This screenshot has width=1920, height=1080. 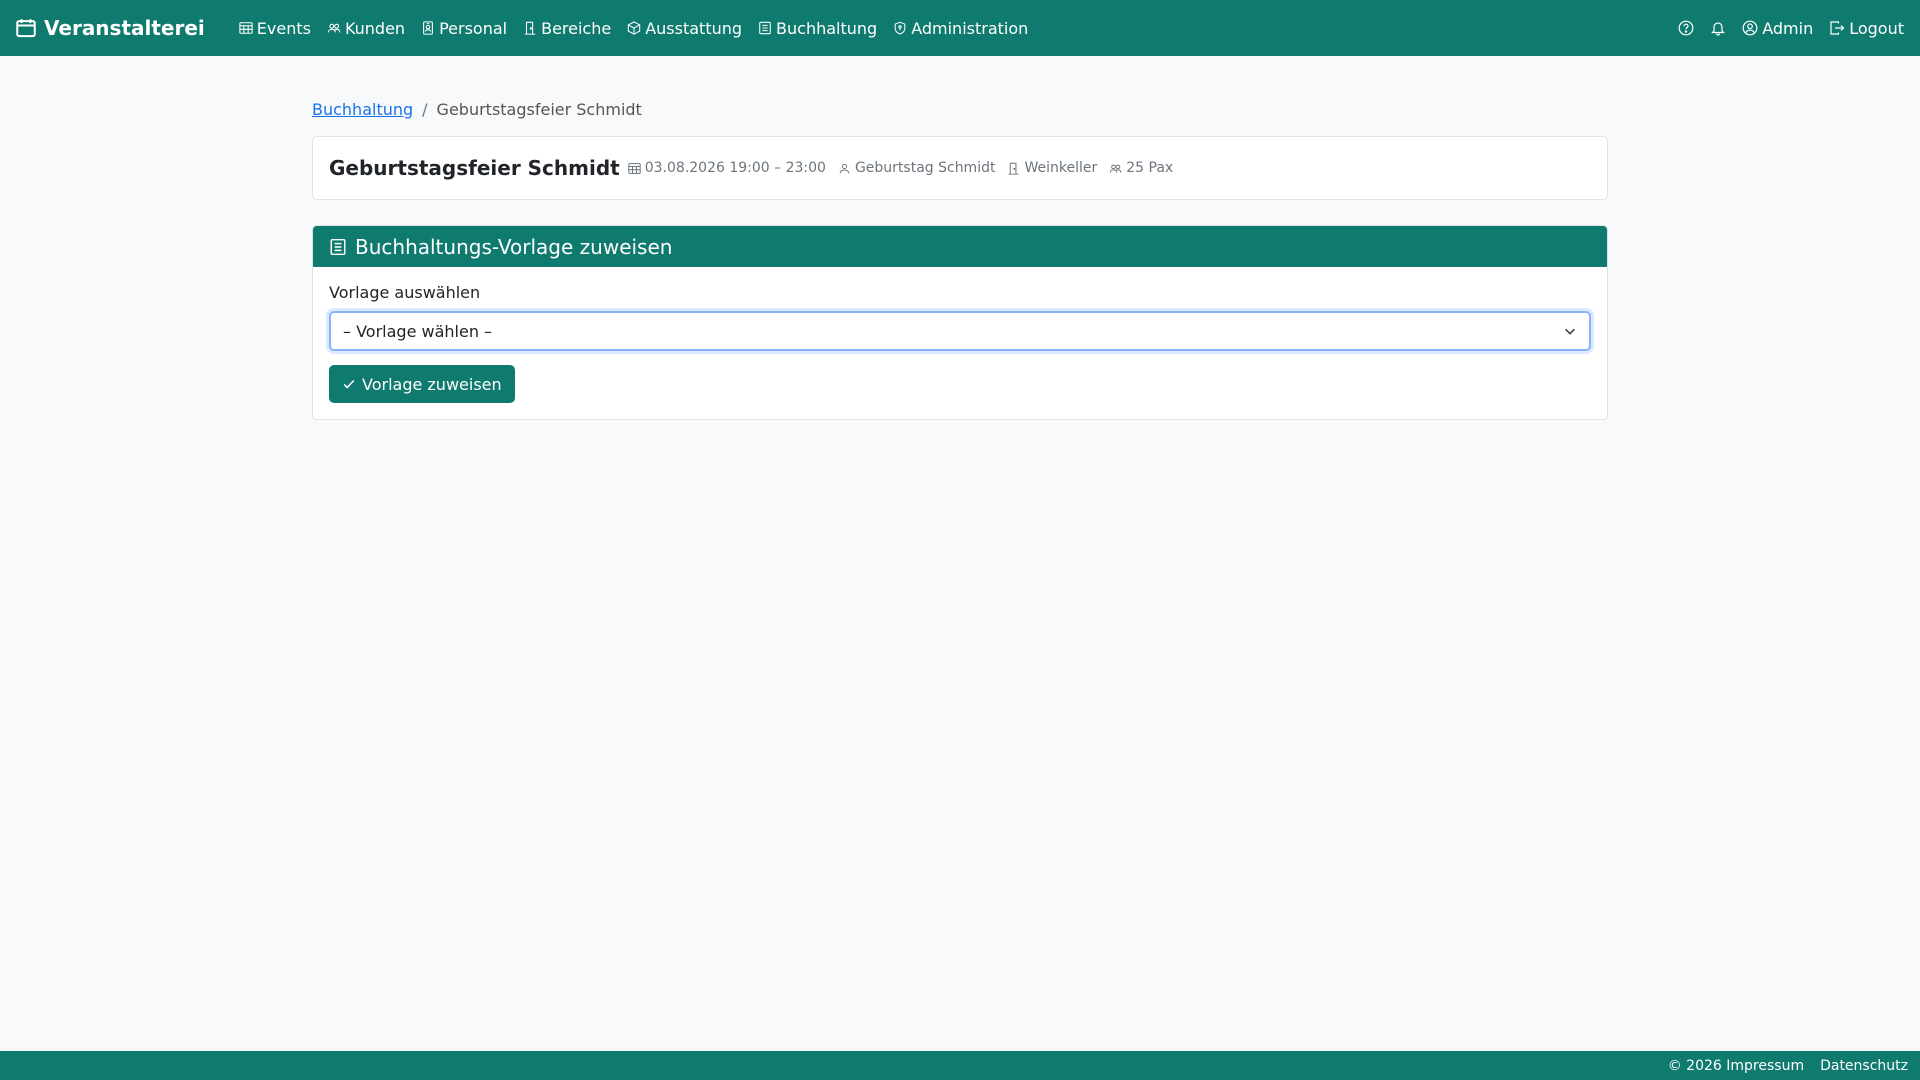 What do you see at coordinates (428, 28) in the screenshot?
I see `badge-icon` at bounding box center [428, 28].